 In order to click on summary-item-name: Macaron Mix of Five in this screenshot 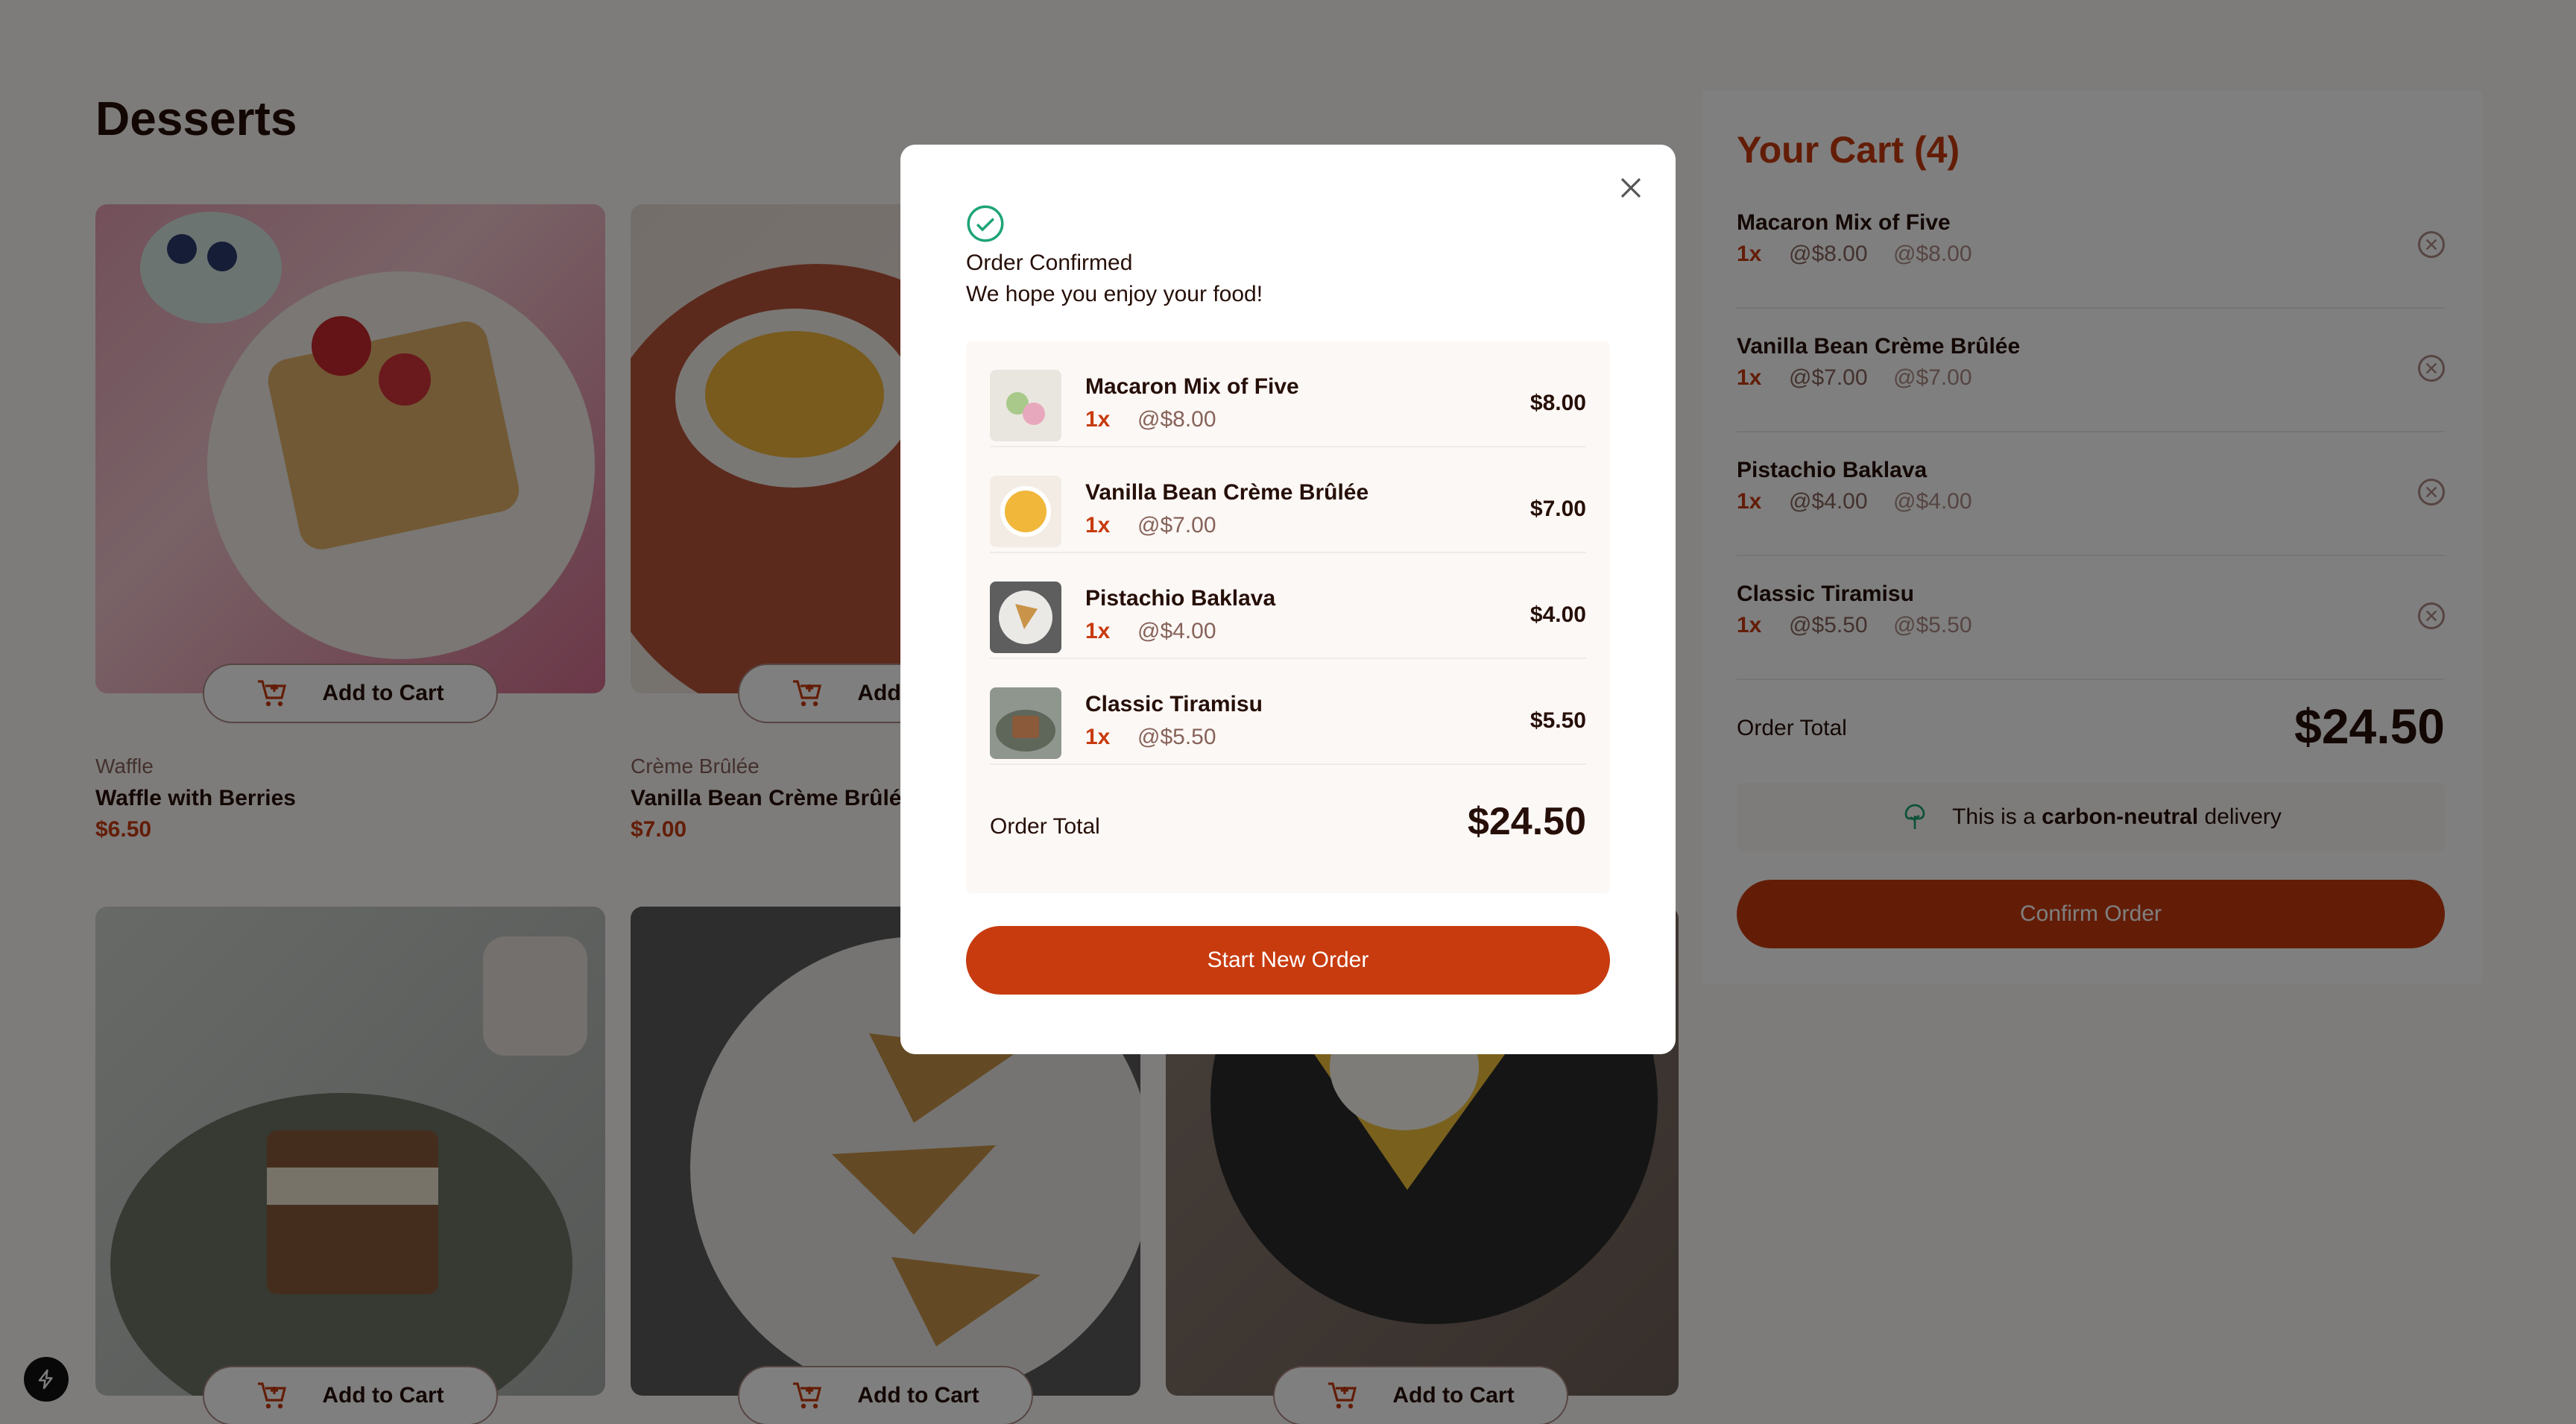, I will do `click(1192, 386)`.